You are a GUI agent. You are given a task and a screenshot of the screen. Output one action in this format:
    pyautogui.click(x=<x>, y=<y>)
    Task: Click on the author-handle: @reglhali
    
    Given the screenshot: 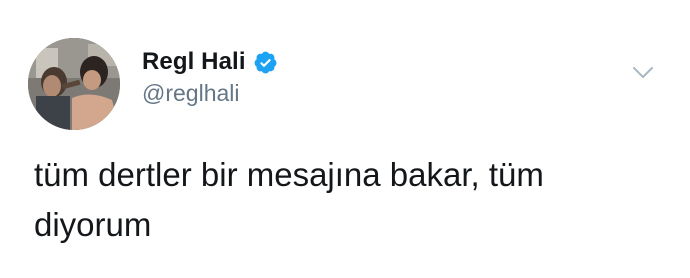 What is the action you would take?
    pyautogui.click(x=191, y=93)
    